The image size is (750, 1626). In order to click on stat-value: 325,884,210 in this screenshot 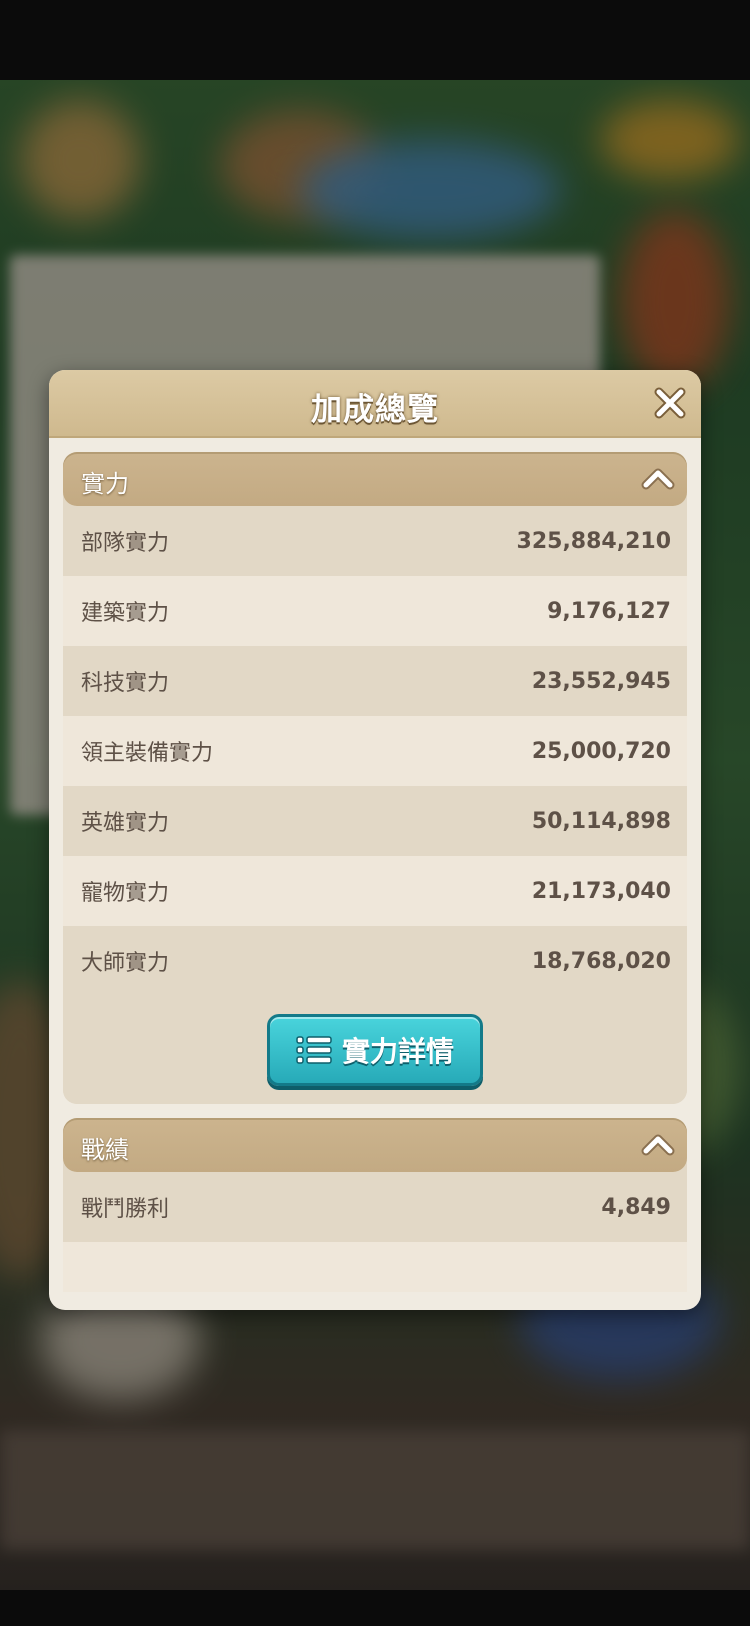, I will do `click(593, 541)`.